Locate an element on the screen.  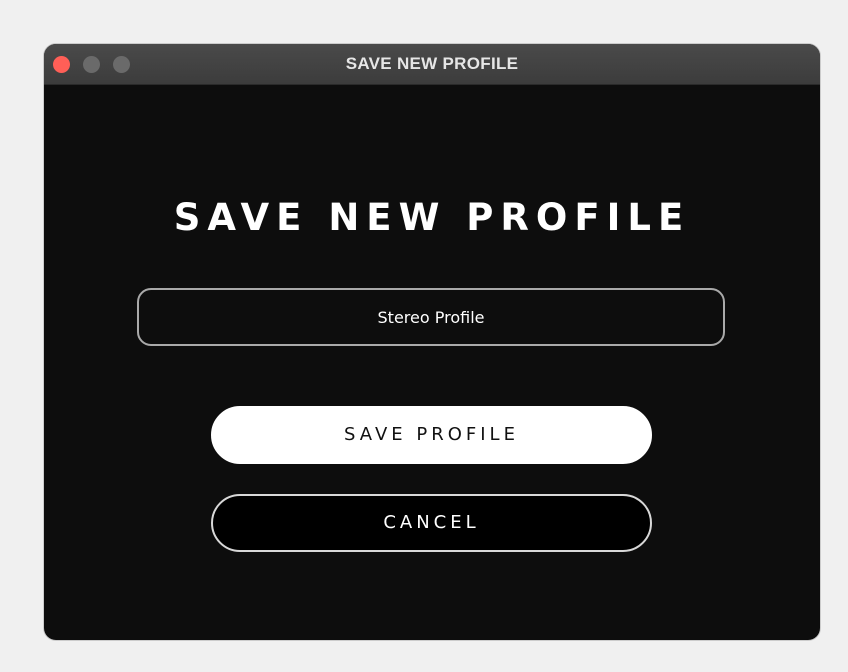
window-title: SAVE NEW PROFILE is located at coordinates (432, 63).